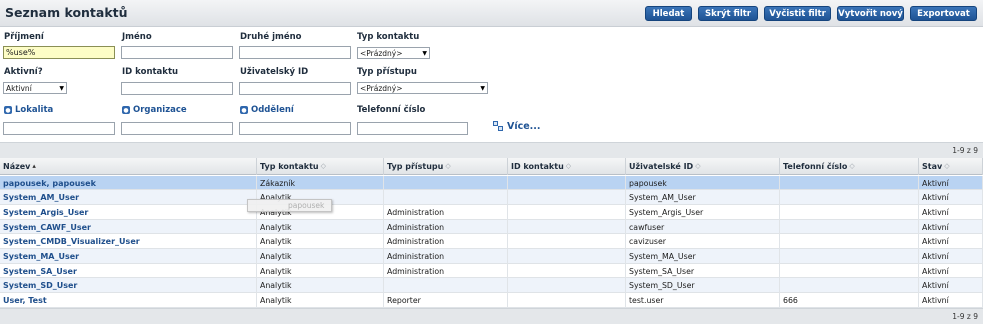 The image size is (983, 324). What do you see at coordinates (393, 53) in the screenshot?
I see `contact-type-select: <Prázdný> ▼` at bounding box center [393, 53].